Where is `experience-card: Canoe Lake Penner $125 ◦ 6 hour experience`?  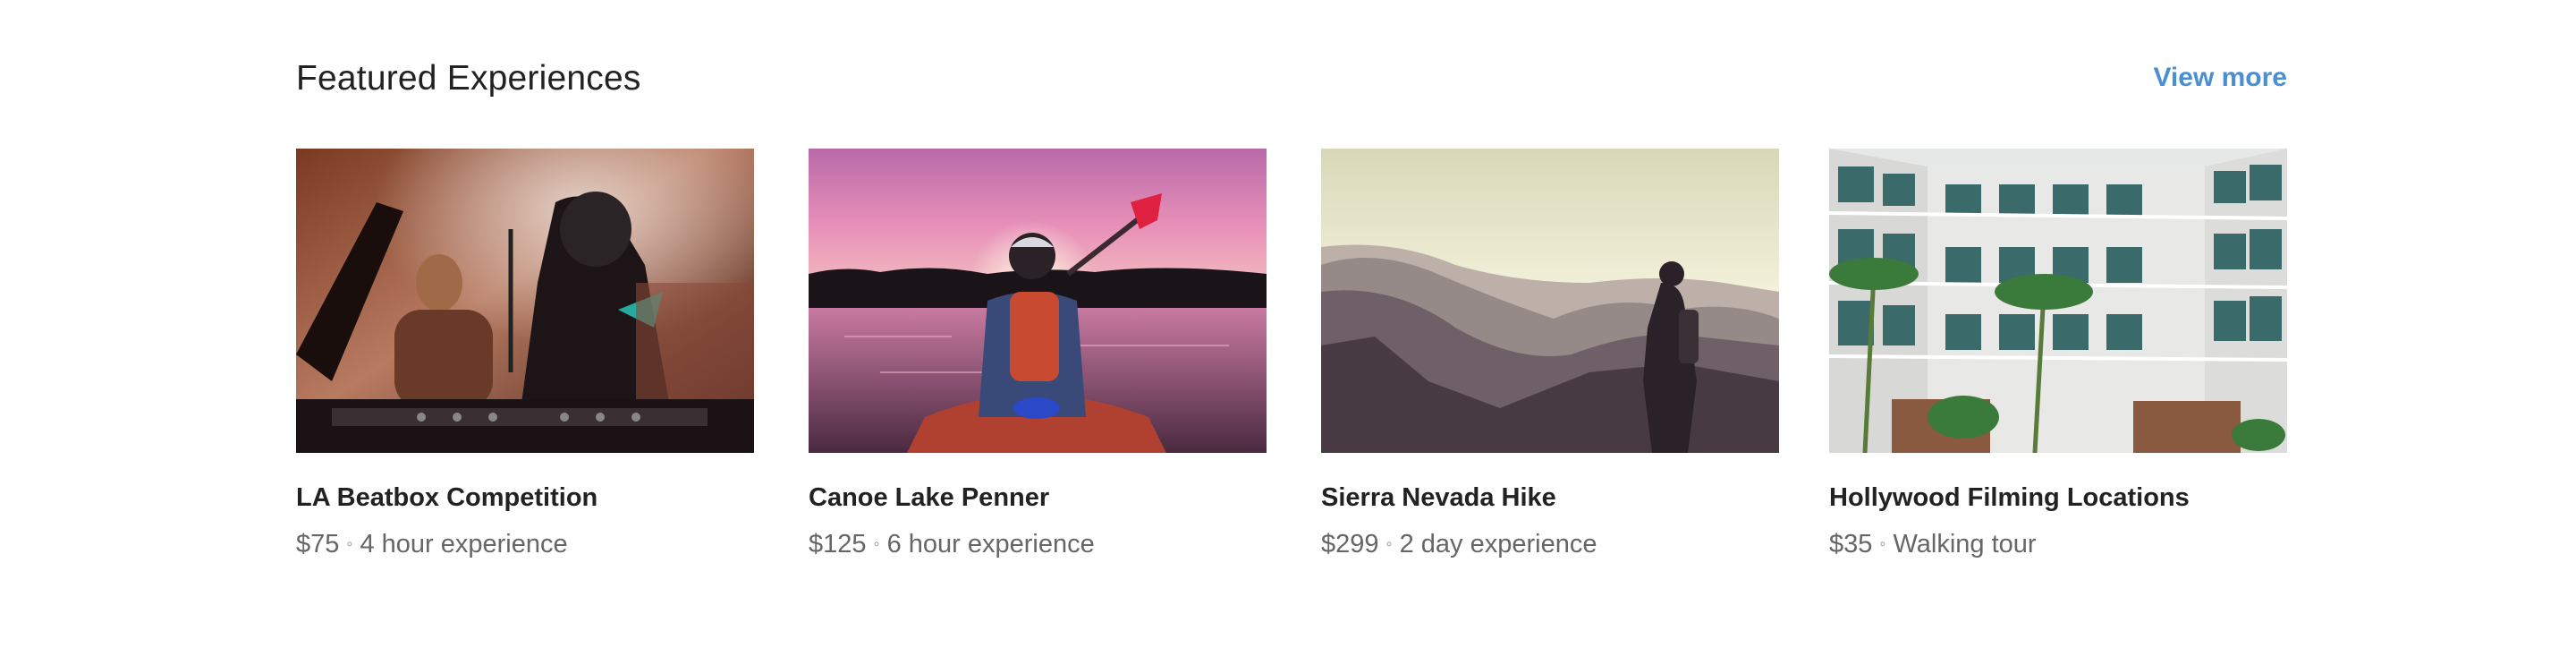
experience-card: Canoe Lake Penner $125 ◦ 6 hour experience is located at coordinates (1038, 364).